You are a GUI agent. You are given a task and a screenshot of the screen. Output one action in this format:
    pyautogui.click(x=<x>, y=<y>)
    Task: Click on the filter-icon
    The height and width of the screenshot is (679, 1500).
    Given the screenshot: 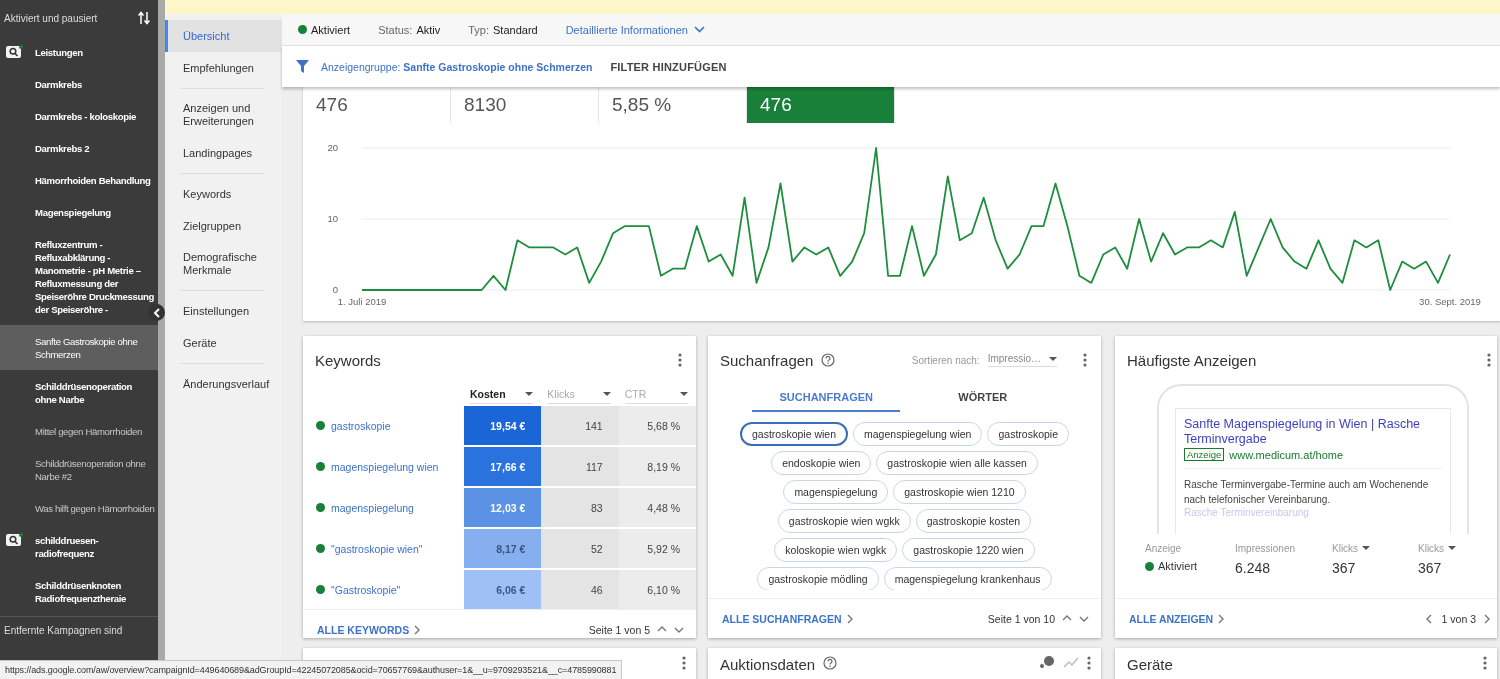 What is the action you would take?
    pyautogui.click(x=302, y=66)
    